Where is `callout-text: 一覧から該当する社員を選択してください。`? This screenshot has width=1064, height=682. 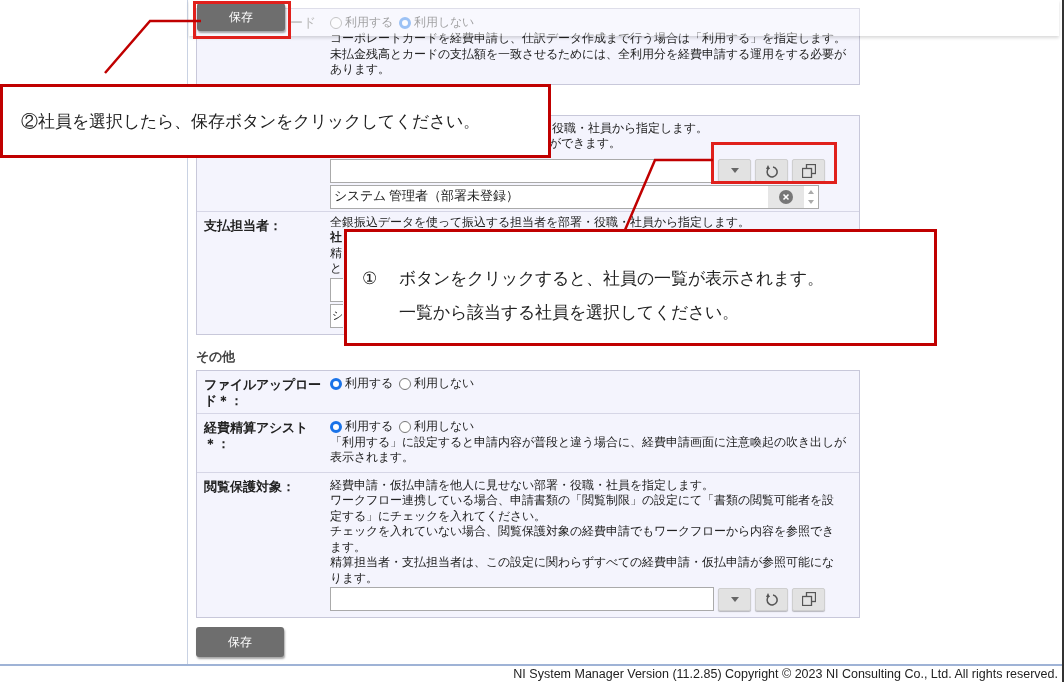 callout-text: 一覧から該当する社員を選択してください。 is located at coordinates (569, 312).